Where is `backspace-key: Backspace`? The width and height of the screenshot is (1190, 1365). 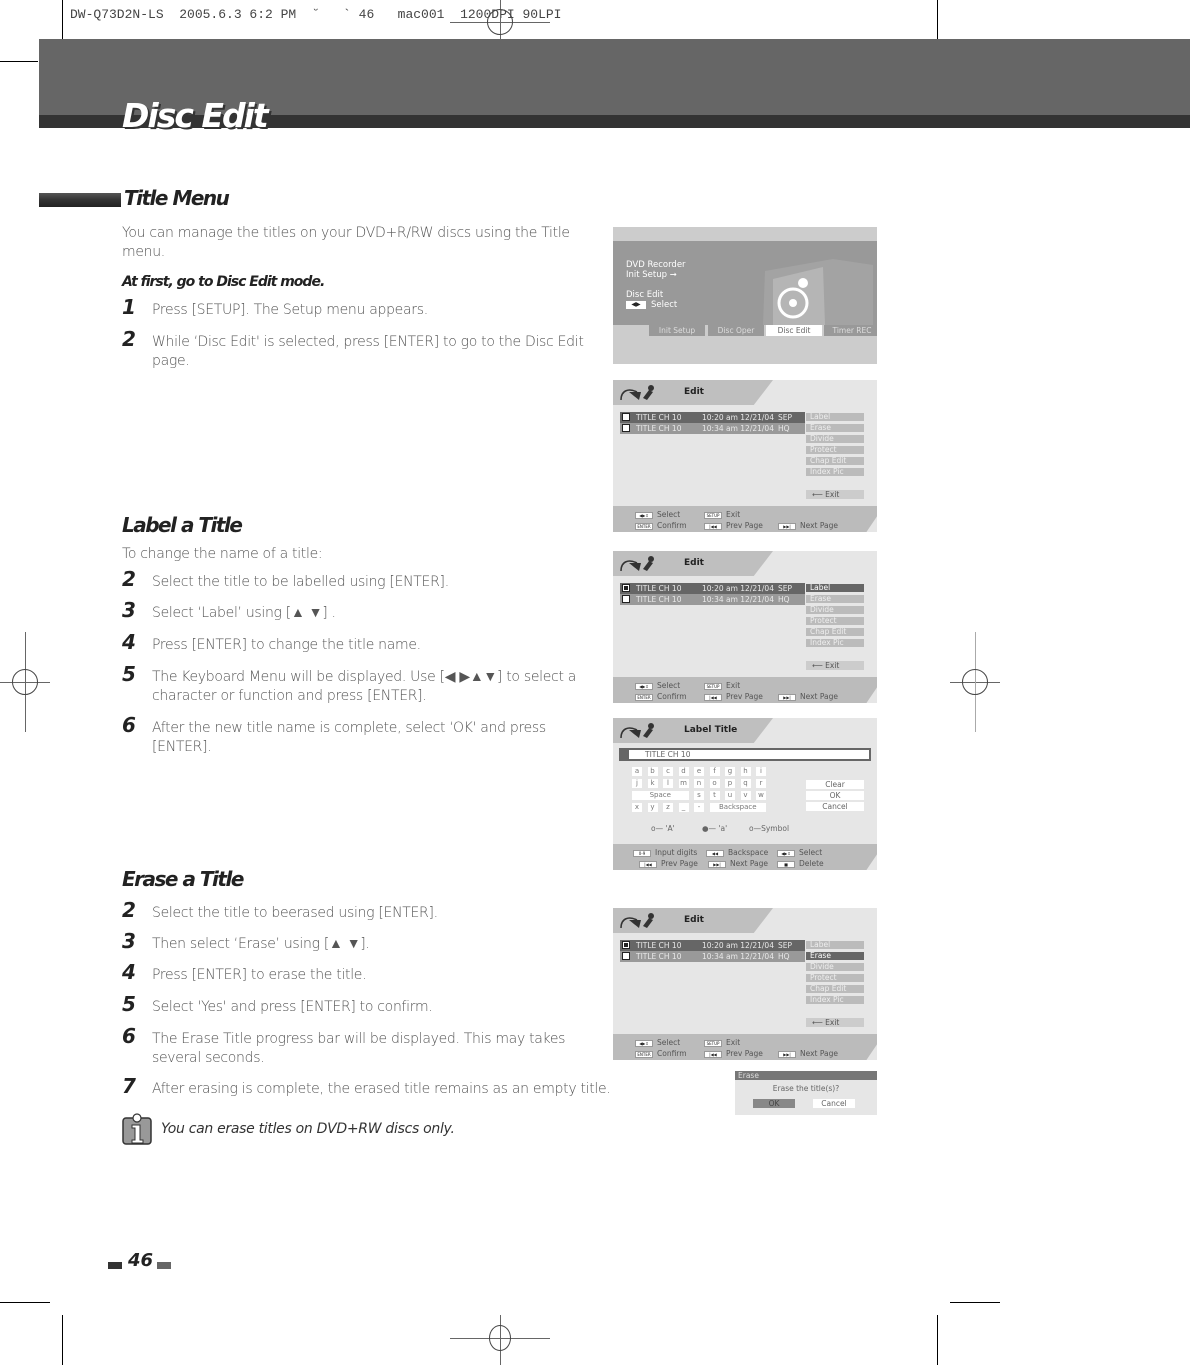 backspace-key: Backspace is located at coordinates (737, 807).